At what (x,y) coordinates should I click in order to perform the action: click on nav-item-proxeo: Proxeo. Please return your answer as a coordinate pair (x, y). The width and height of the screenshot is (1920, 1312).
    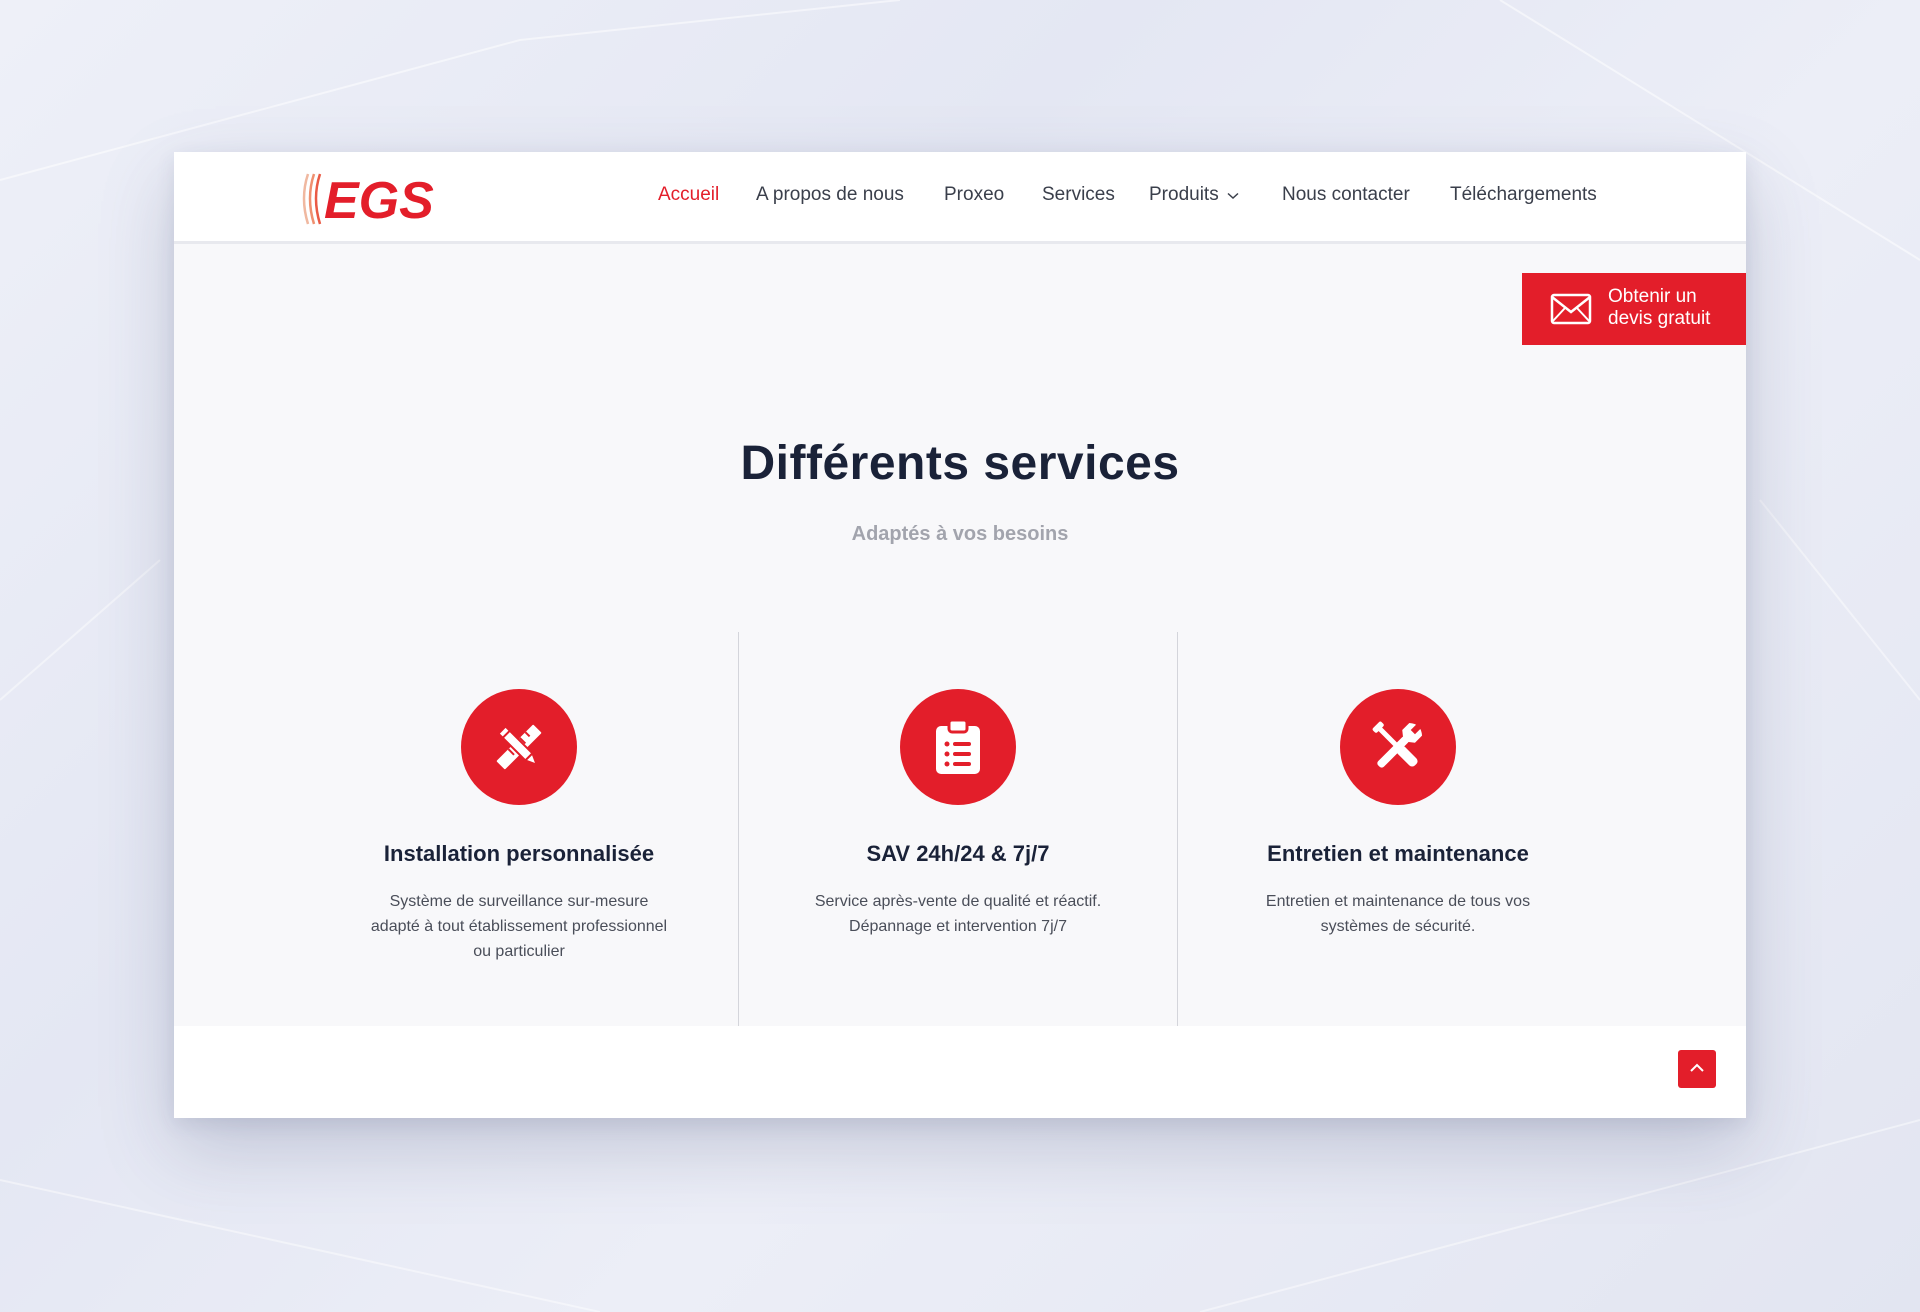
    Looking at the image, I should click on (974, 195).